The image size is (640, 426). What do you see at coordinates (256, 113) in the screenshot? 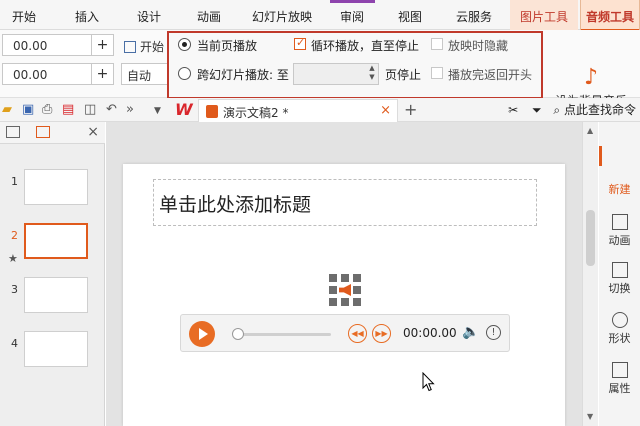
I see `document-title: 演示文稿2 *` at bounding box center [256, 113].